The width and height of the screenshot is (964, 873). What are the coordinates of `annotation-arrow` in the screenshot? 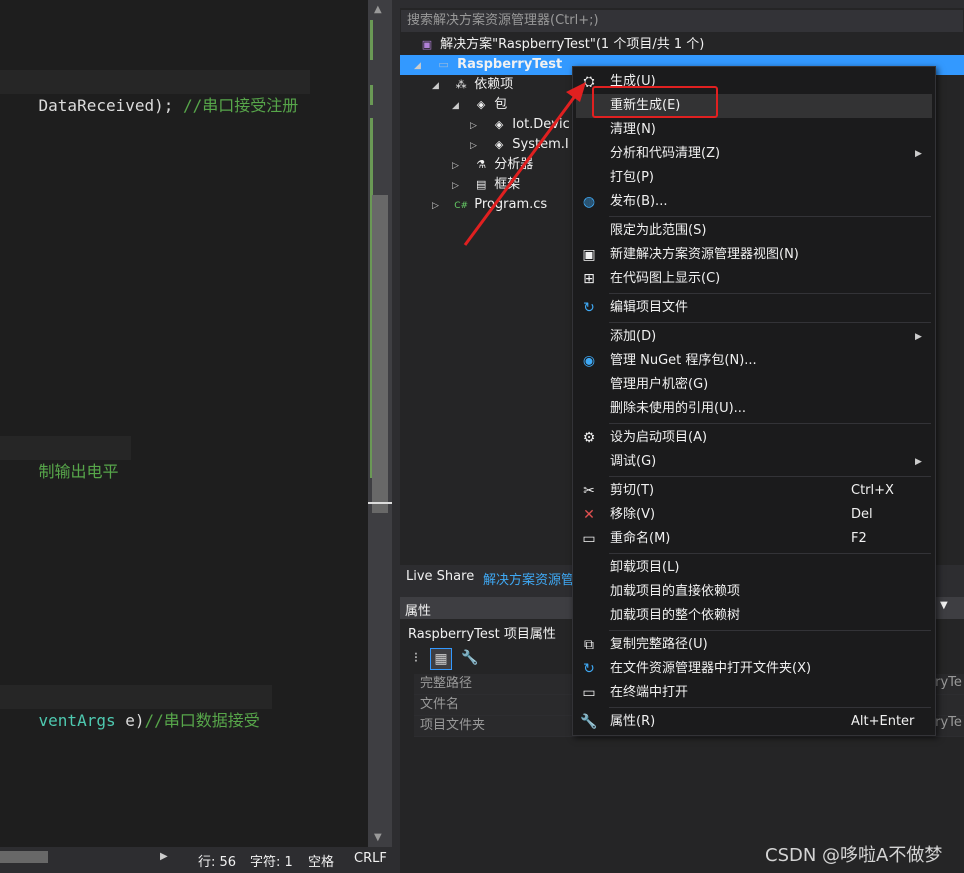 It's located at (524, 164).